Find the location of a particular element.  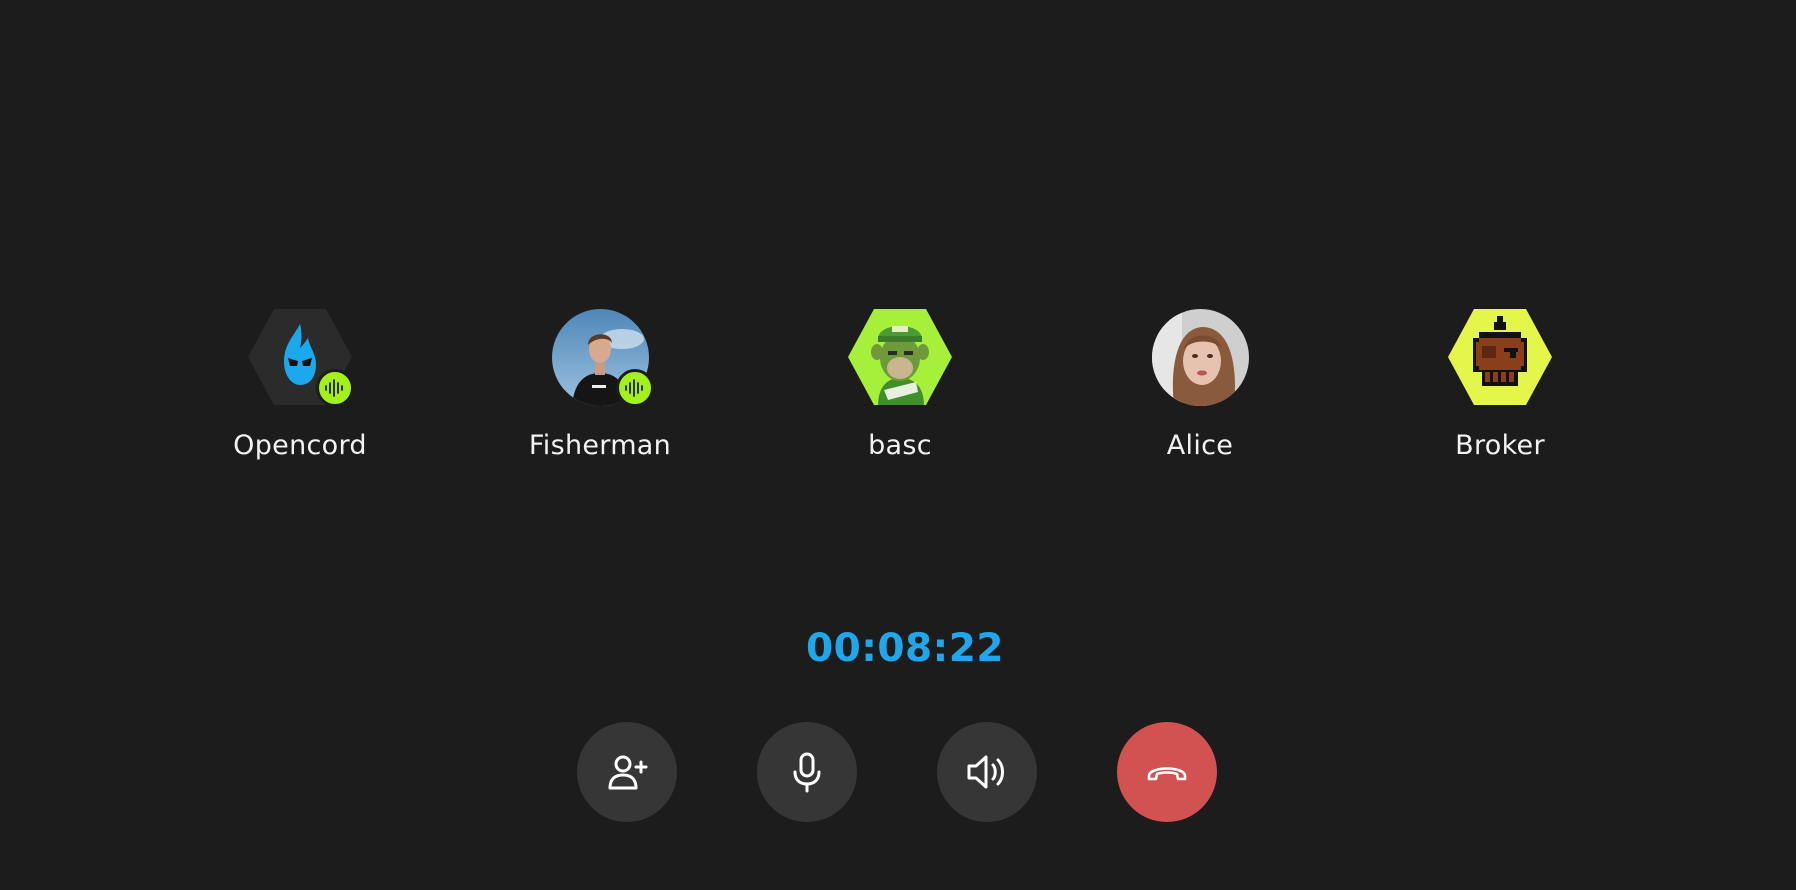

microphone-icon is located at coordinates (807, 772).